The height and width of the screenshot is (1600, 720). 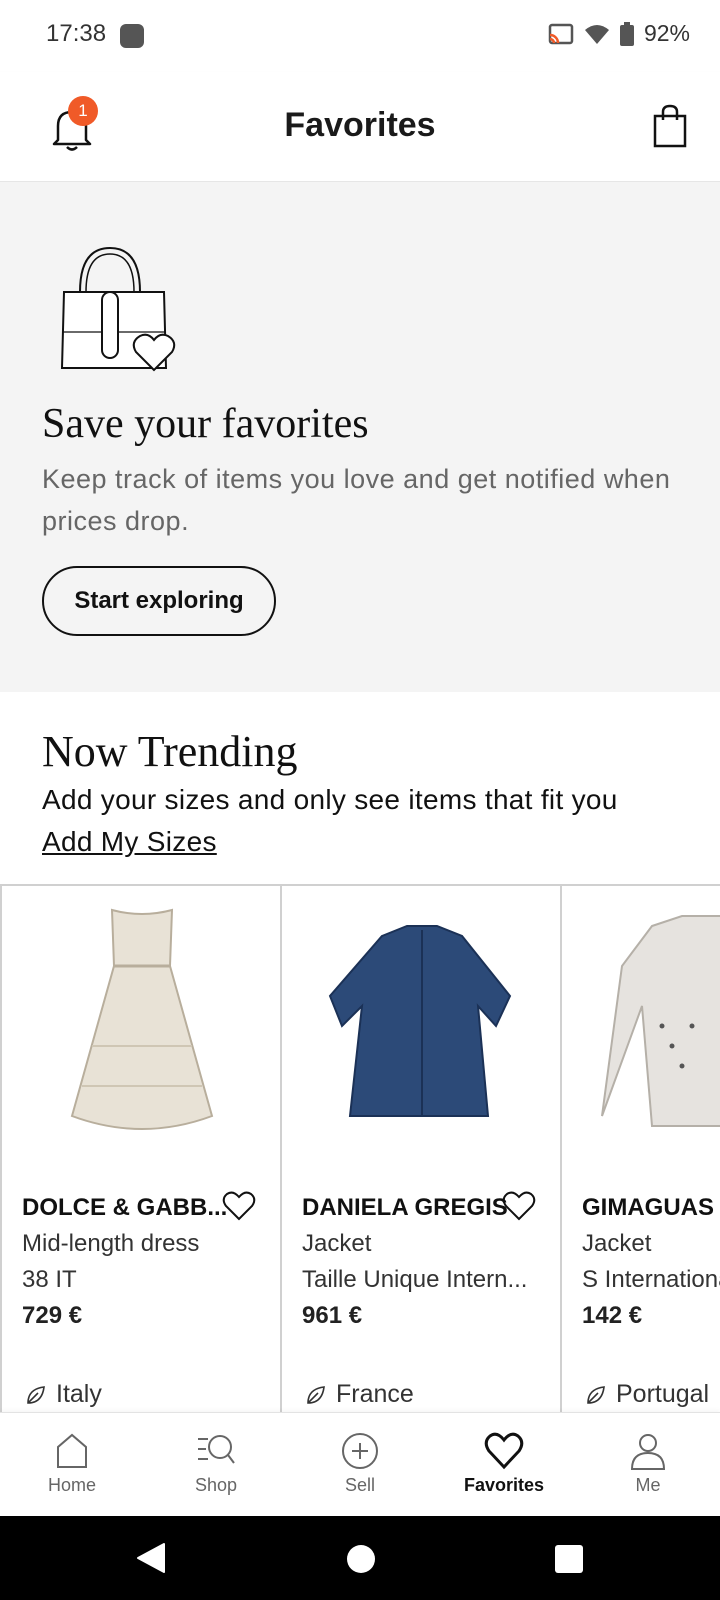 What do you see at coordinates (79, 1394) in the screenshot?
I see `product-origin-country: Italy` at bounding box center [79, 1394].